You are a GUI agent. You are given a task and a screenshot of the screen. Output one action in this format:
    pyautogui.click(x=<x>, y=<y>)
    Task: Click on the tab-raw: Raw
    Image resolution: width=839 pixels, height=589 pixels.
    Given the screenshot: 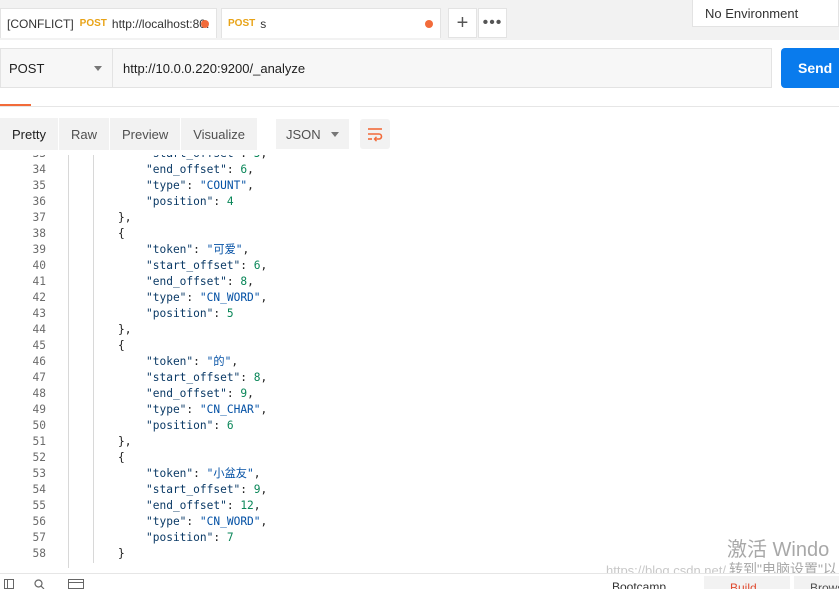 What is the action you would take?
    pyautogui.click(x=83, y=134)
    